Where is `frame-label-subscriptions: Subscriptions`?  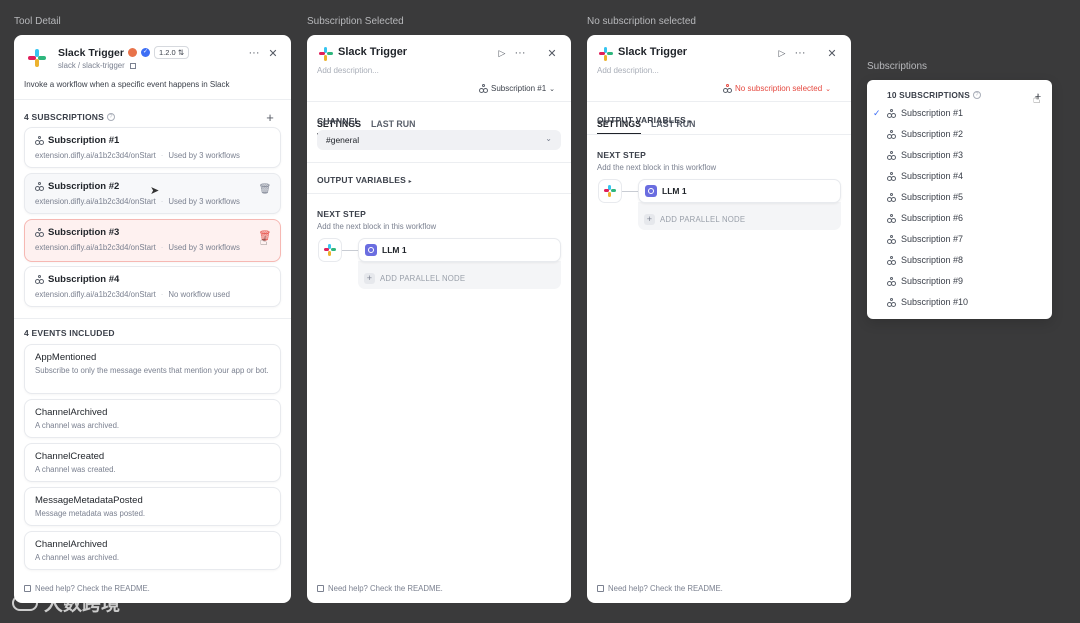 frame-label-subscriptions: Subscriptions is located at coordinates (897, 66).